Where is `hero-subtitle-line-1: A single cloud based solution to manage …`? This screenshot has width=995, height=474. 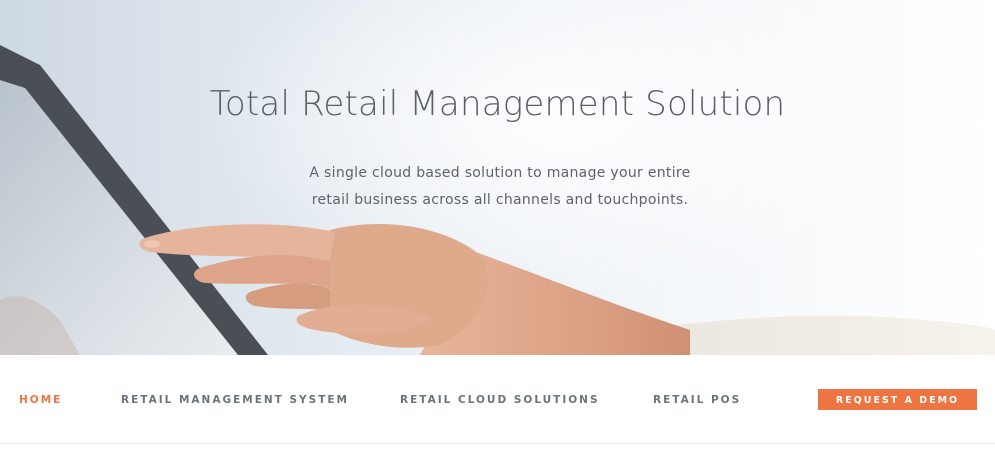
hero-subtitle-line-1: A single cloud based solution to manage … is located at coordinates (500, 173).